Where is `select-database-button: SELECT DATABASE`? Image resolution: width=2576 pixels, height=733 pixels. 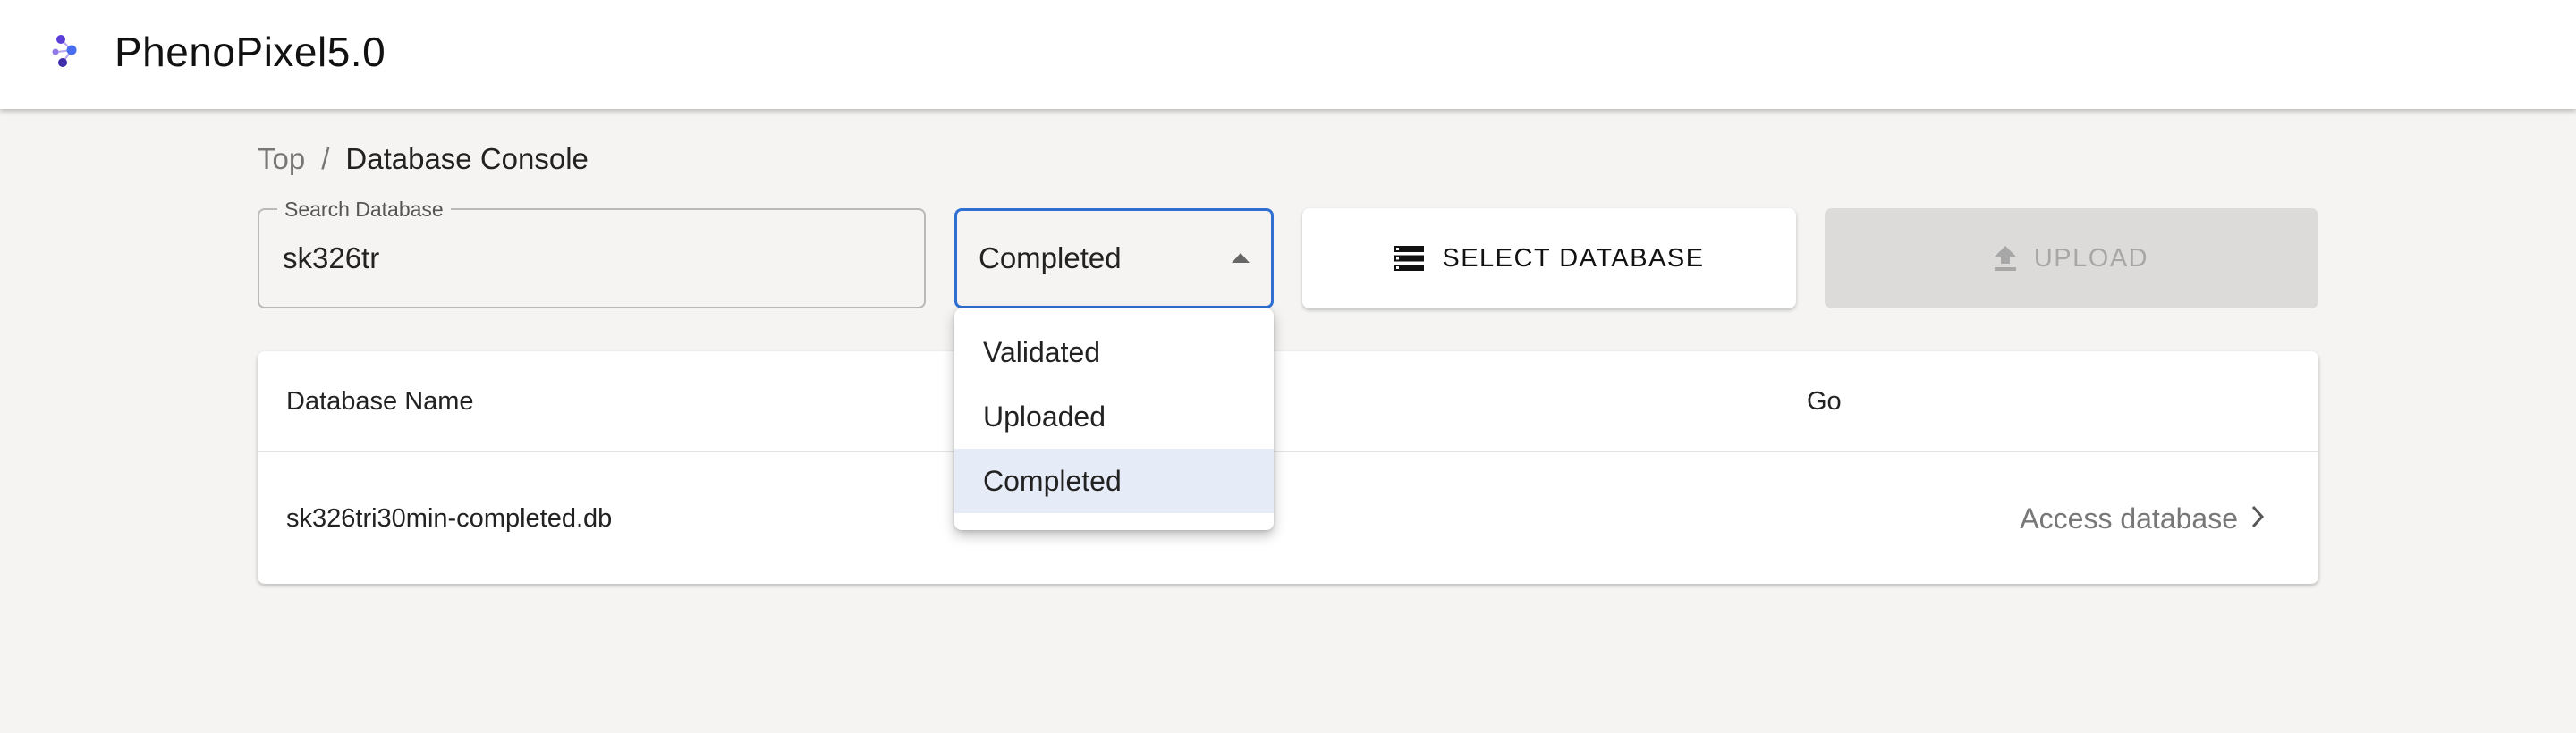
select-database-button: SELECT DATABASE is located at coordinates (1549, 258).